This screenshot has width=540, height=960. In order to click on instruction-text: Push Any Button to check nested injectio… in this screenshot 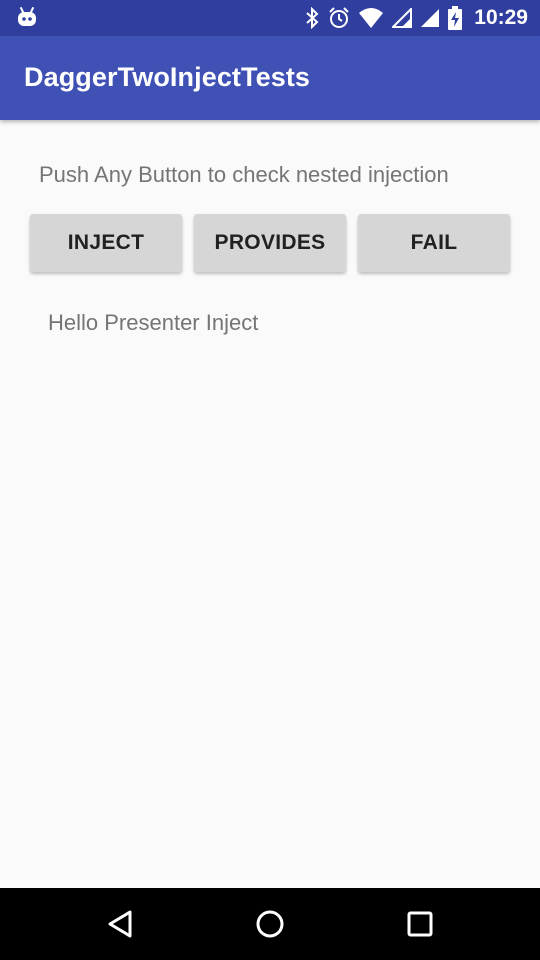, I will do `click(244, 174)`.